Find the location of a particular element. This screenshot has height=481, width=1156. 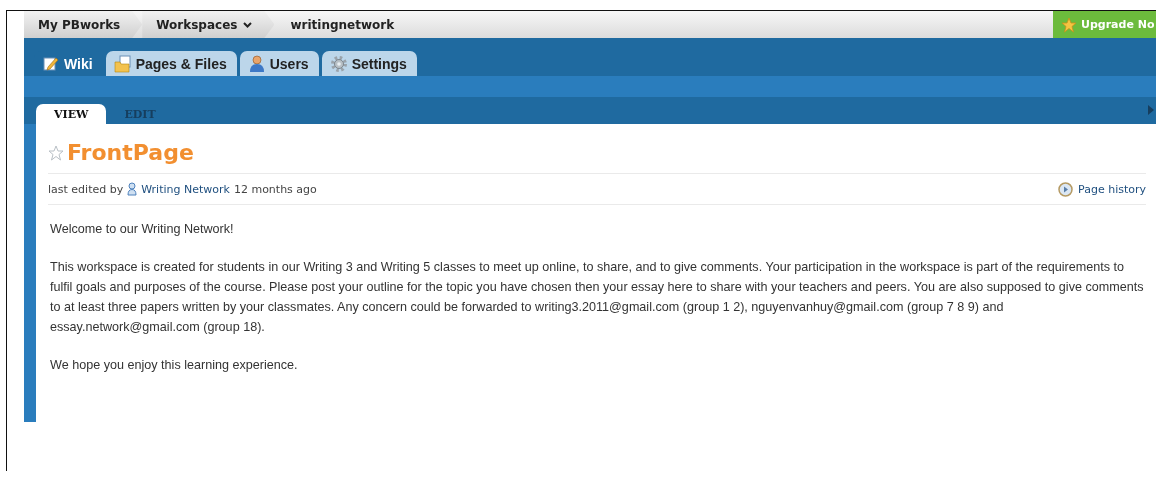

gear-icon is located at coordinates (338, 63).